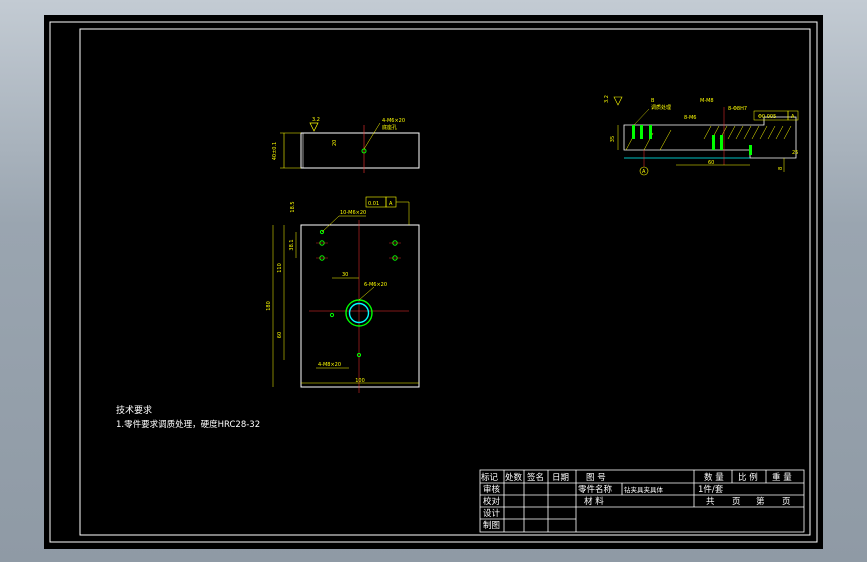  What do you see at coordinates (595, 489) in the screenshot?
I see `tb-lingjian-mingcheng: 零件名称` at bounding box center [595, 489].